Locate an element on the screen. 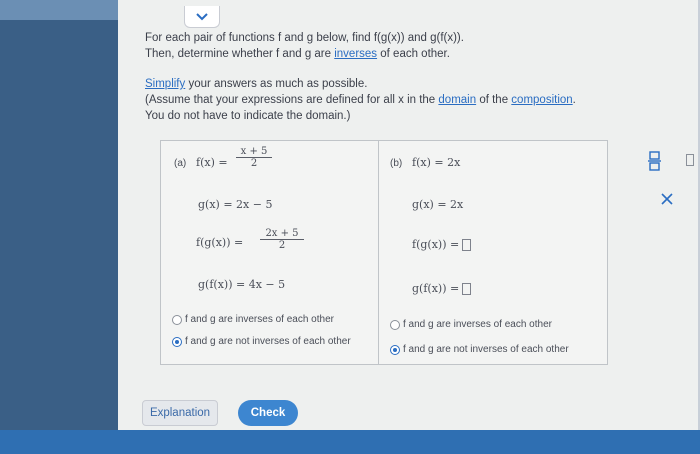  part-a-f-numerator: x + 5 is located at coordinates (254, 152).